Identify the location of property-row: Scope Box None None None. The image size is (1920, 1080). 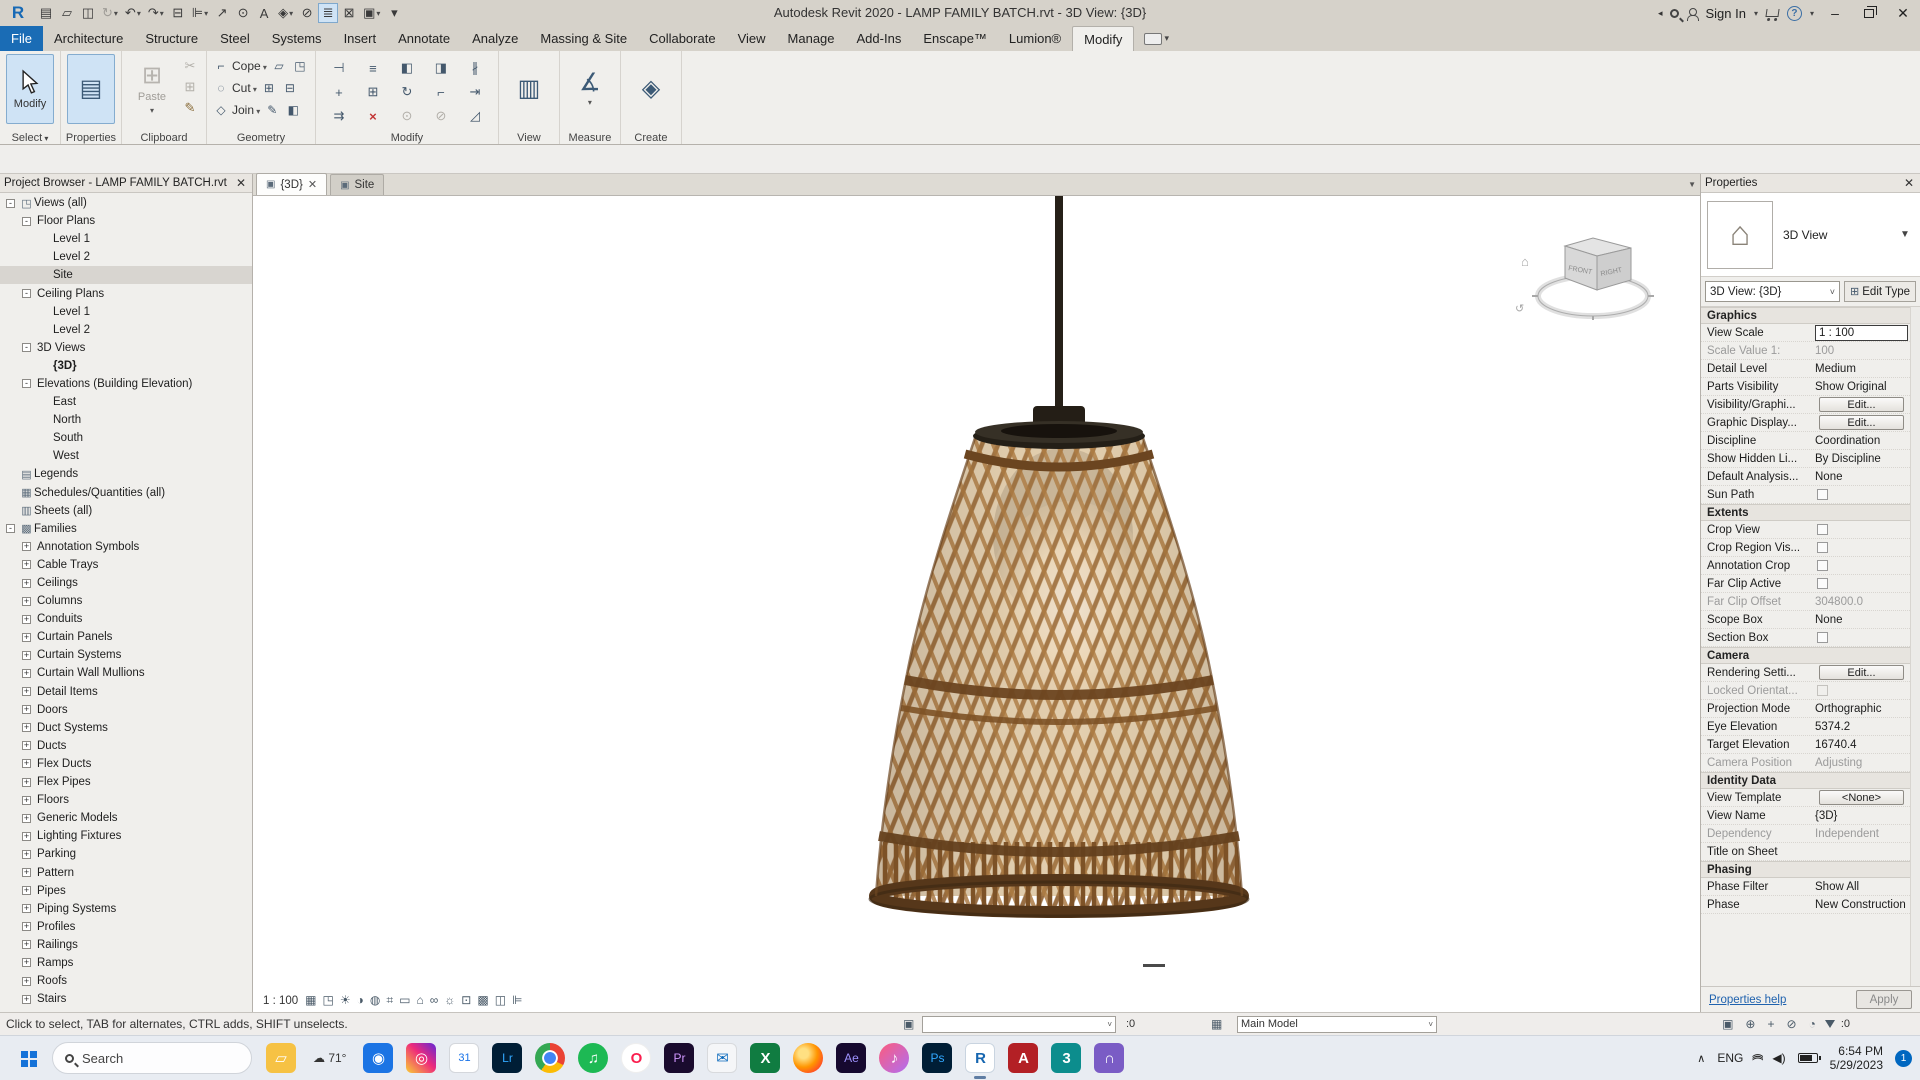
(1810, 620).